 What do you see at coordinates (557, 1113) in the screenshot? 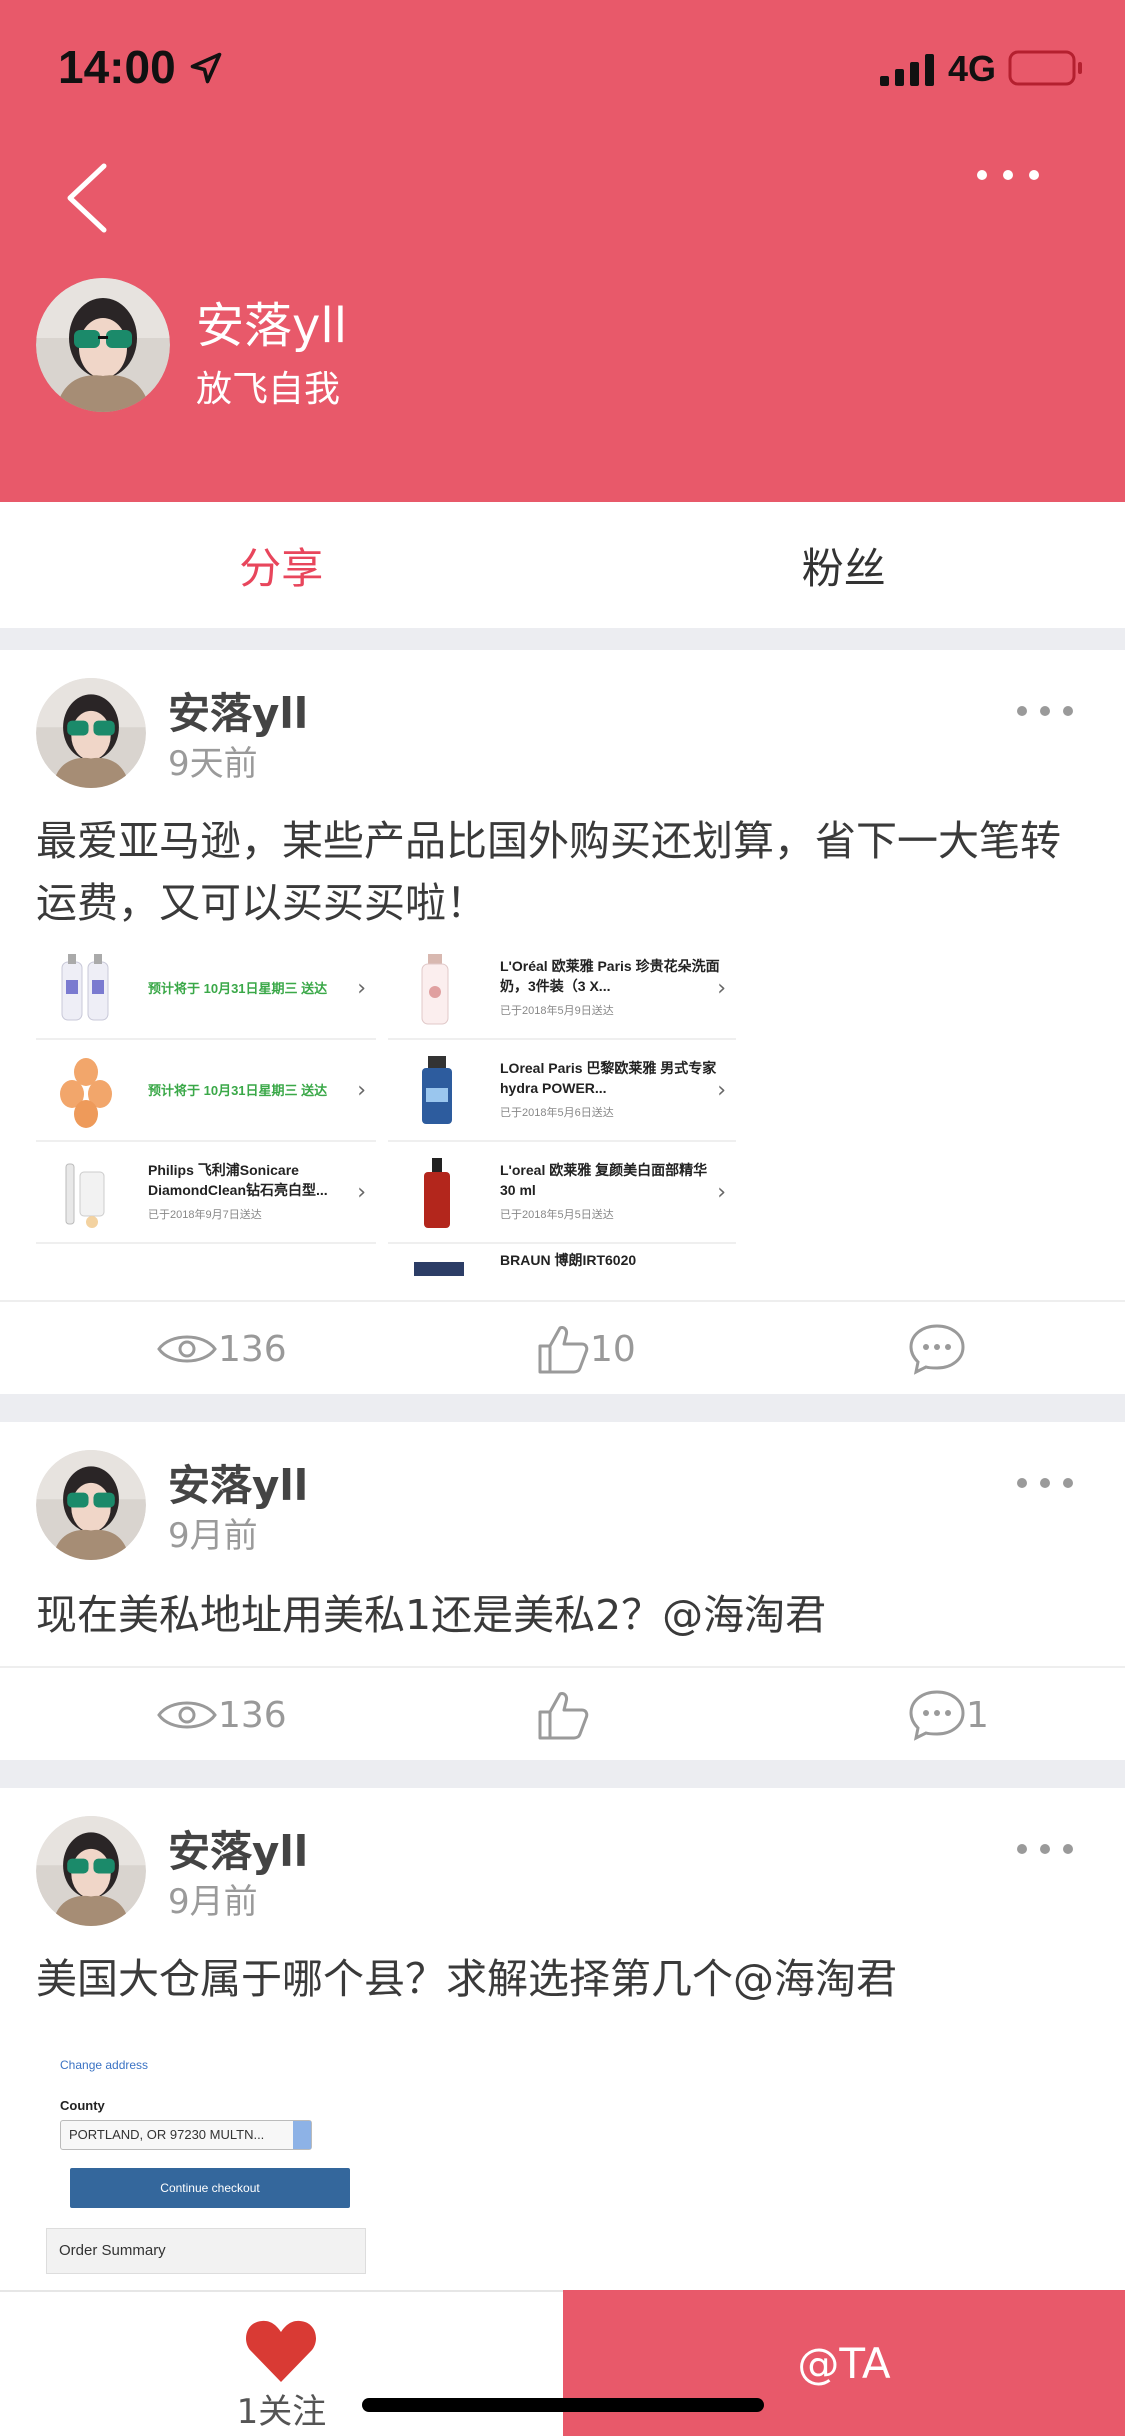
I see `order-status: 已于2018年5月6日送达` at bounding box center [557, 1113].